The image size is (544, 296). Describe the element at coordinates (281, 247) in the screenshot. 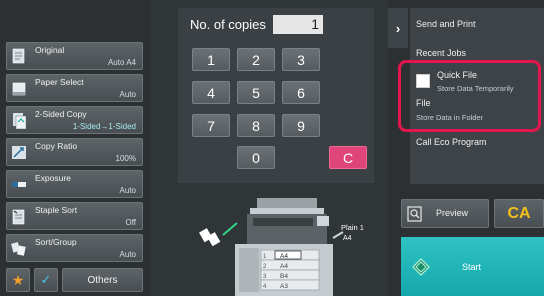

I see `machine-illustration: 1 A4 2 A4 3 B4 4 A3 Plain 1 A4` at that location.